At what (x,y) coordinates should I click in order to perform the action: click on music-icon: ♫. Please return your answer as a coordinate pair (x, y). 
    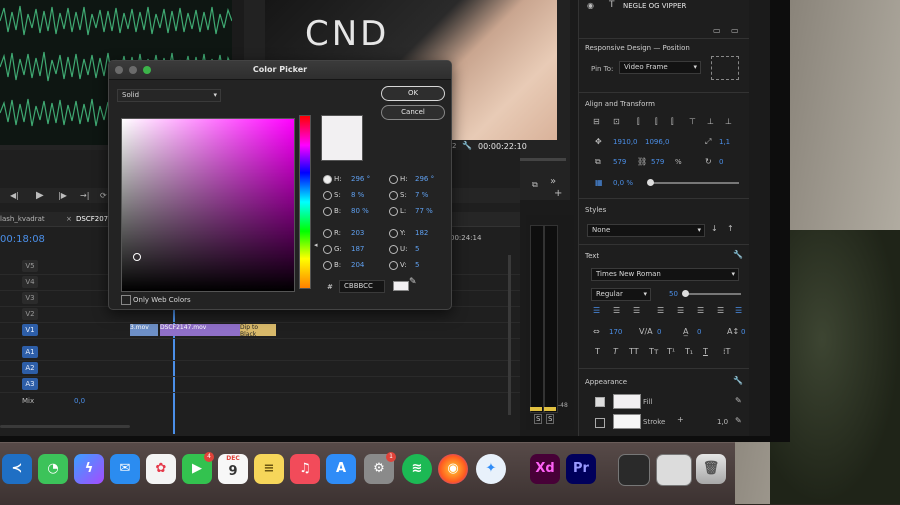
    Looking at the image, I should click on (305, 469).